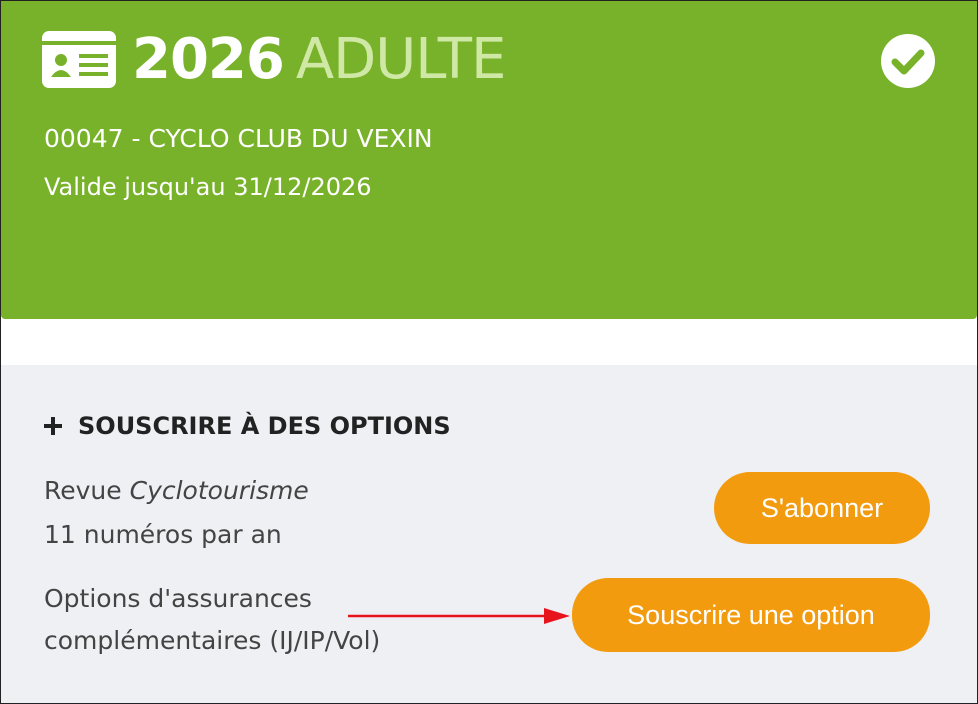 This screenshot has height=704, width=978. What do you see at coordinates (79, 59) in the screenshot?
I see `id-card-icon` at bounding box center [79, 59].